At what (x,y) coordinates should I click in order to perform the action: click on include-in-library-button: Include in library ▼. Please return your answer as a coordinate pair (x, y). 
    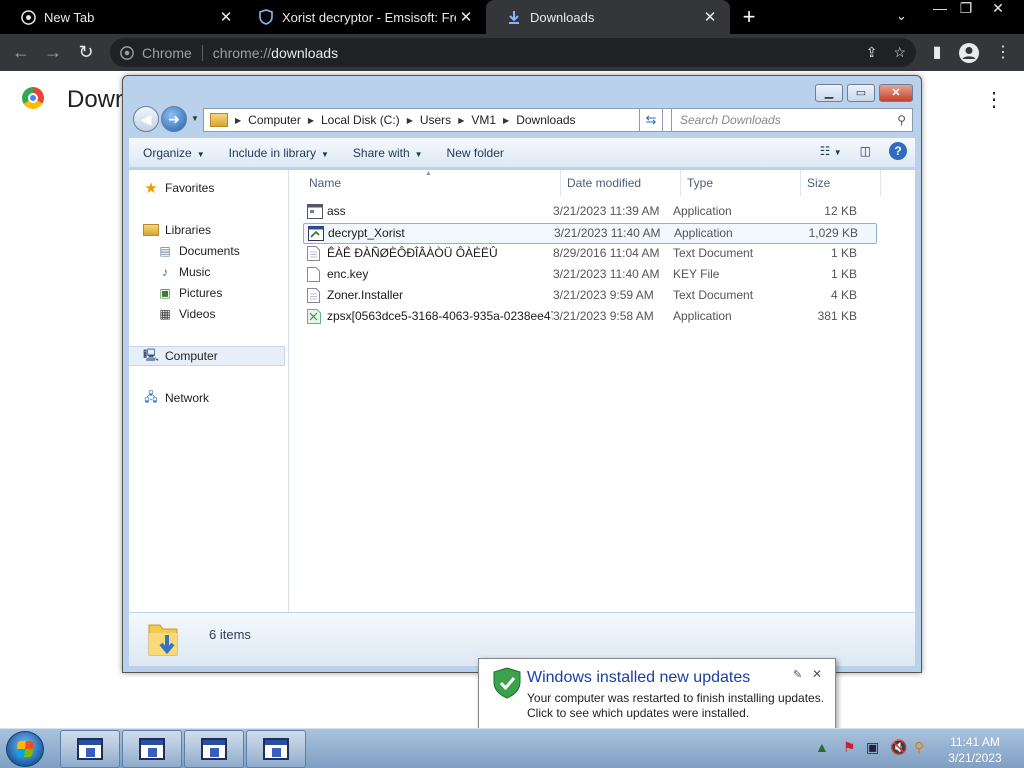
    Looking at the image, I should click on (279, 153).